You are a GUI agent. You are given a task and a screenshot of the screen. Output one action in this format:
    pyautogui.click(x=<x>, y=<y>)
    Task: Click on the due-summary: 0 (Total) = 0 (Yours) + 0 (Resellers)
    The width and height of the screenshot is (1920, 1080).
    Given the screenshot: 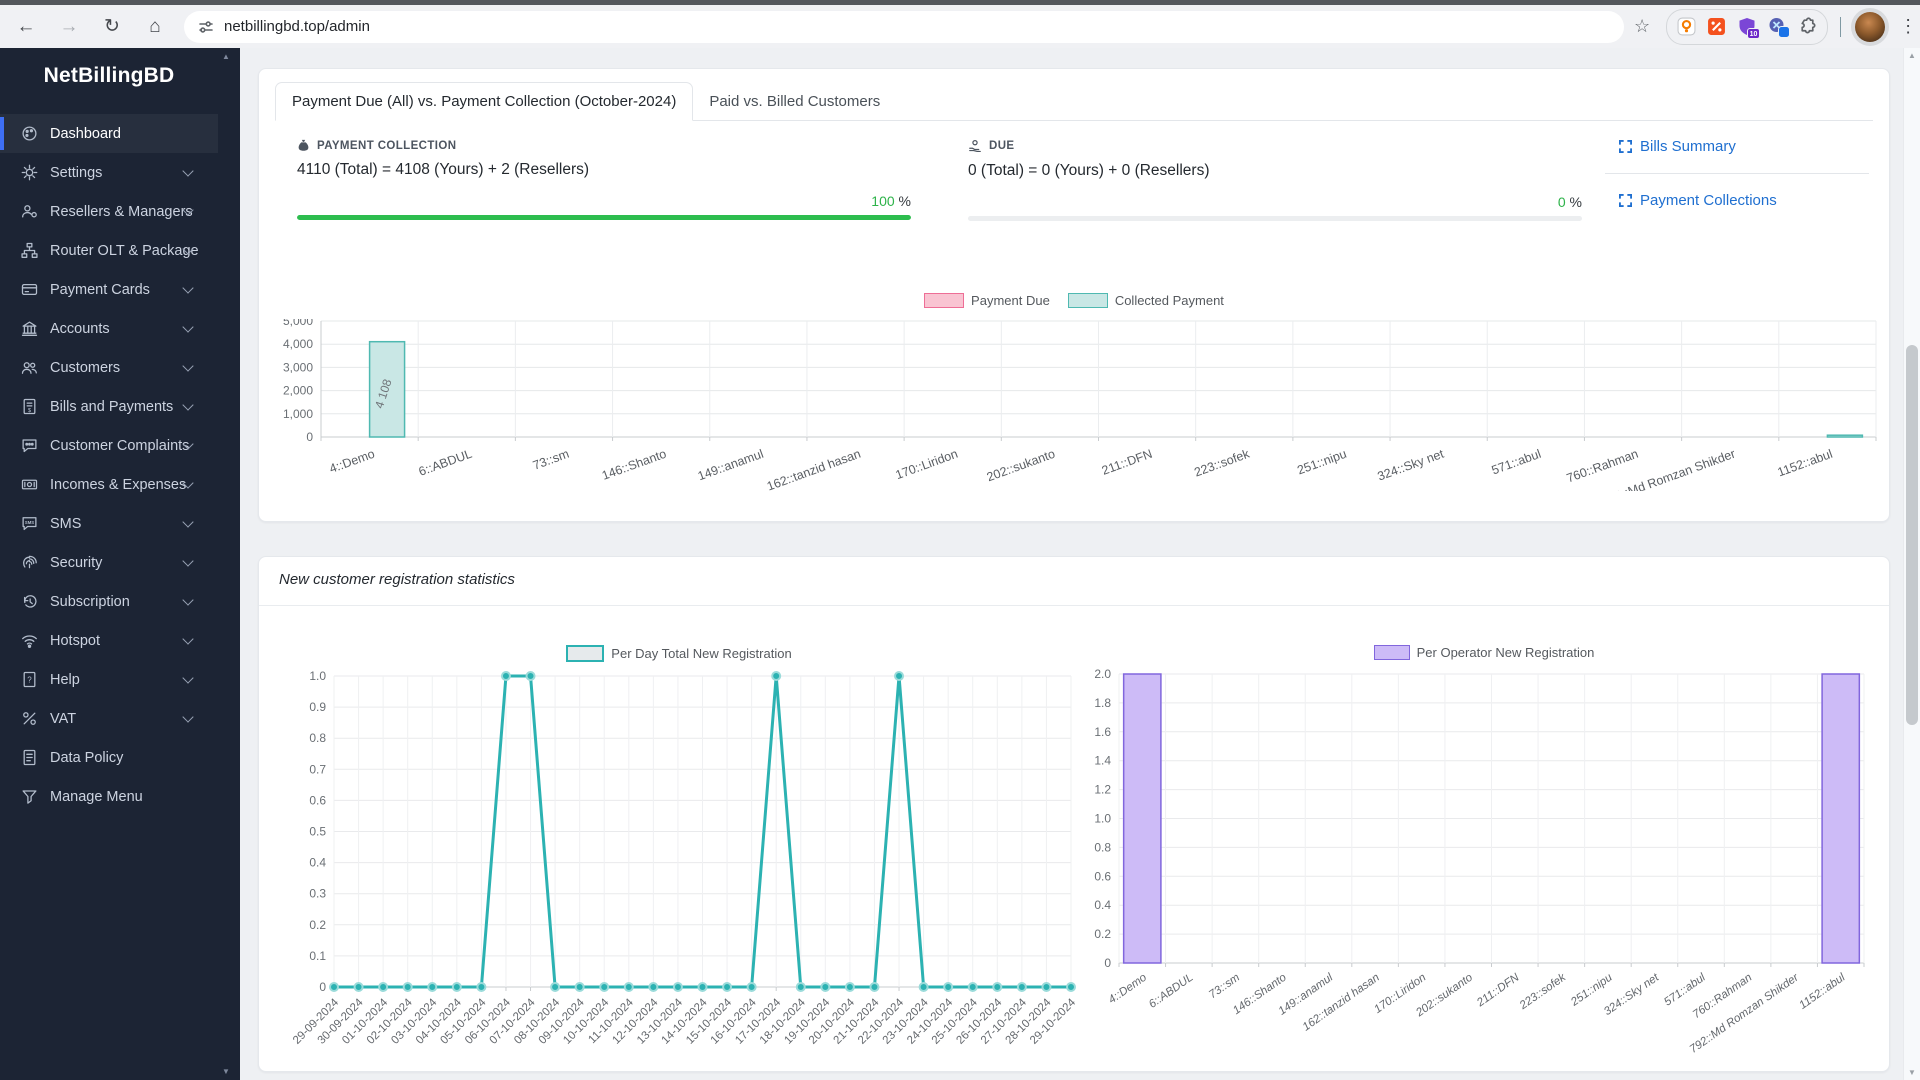 What is the action you would take?
    pyautogui.click(x=1089, y=170)
    